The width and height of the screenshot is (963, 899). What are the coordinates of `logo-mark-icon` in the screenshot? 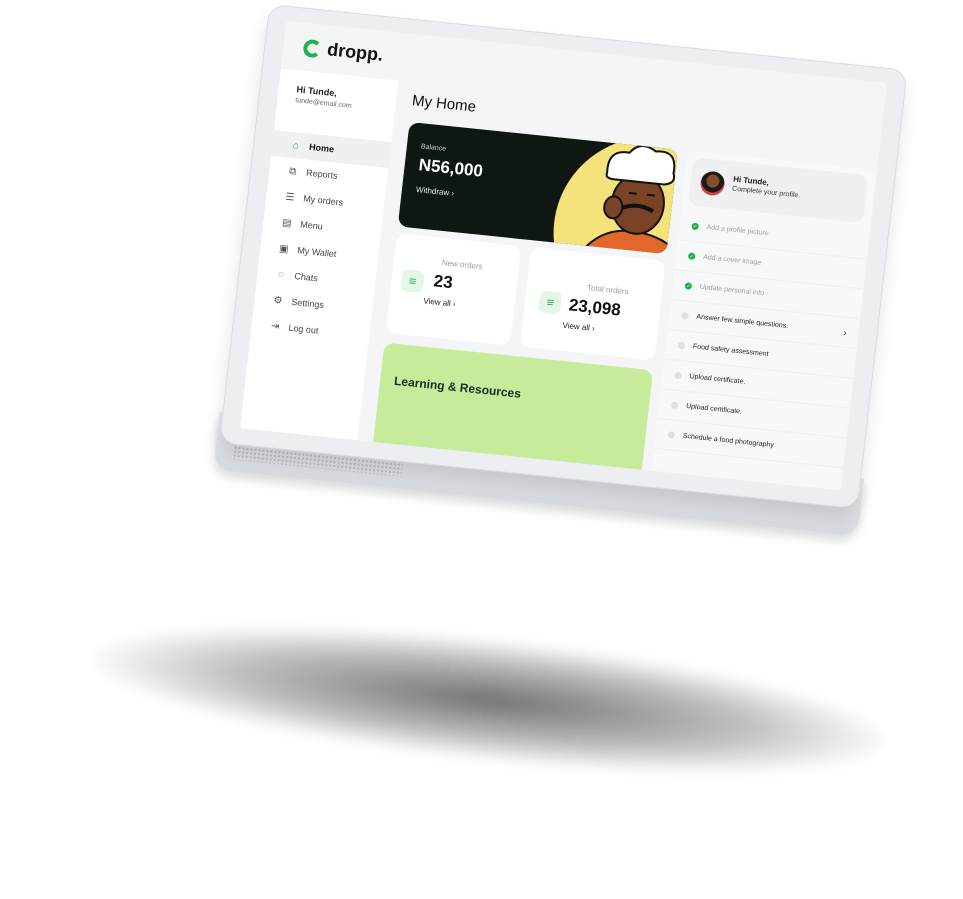 It's located at (312, 48).